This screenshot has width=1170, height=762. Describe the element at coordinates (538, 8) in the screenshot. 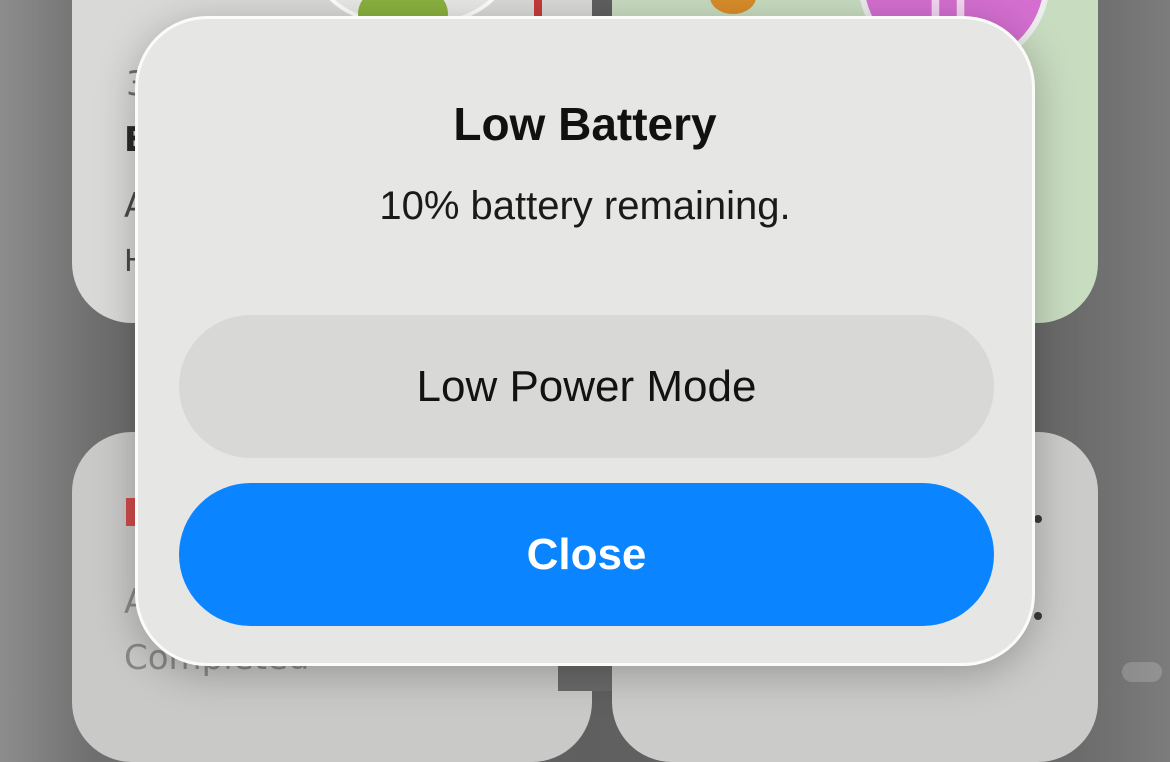

I see `background-red-marker` at that location.